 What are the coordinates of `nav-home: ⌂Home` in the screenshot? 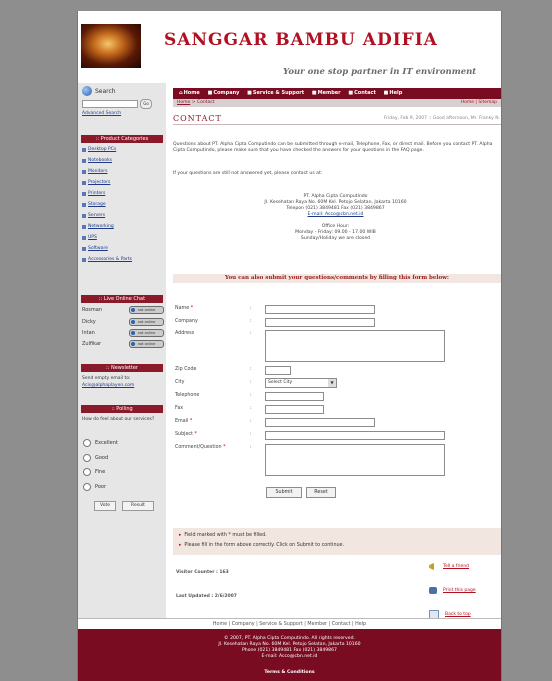 It's located at (189, 93).